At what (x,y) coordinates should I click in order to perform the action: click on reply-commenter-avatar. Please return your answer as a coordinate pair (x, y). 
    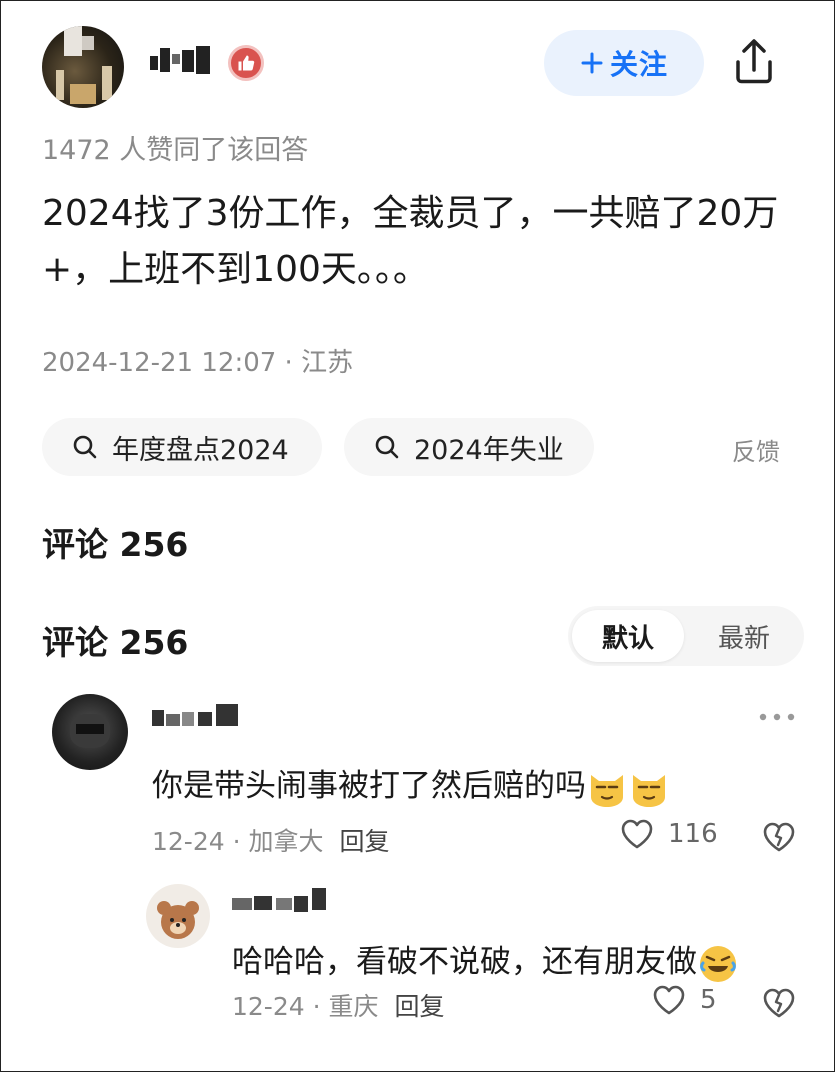
    Looking at the image, I should click on (178, 916).